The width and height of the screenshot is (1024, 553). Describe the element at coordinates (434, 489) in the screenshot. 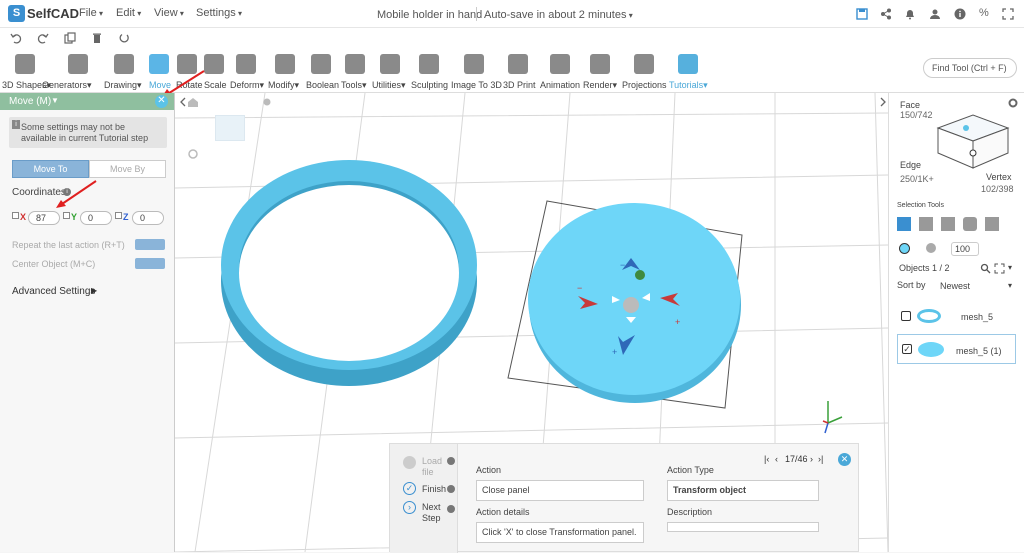

I see `step-finish: Finish` at that location.